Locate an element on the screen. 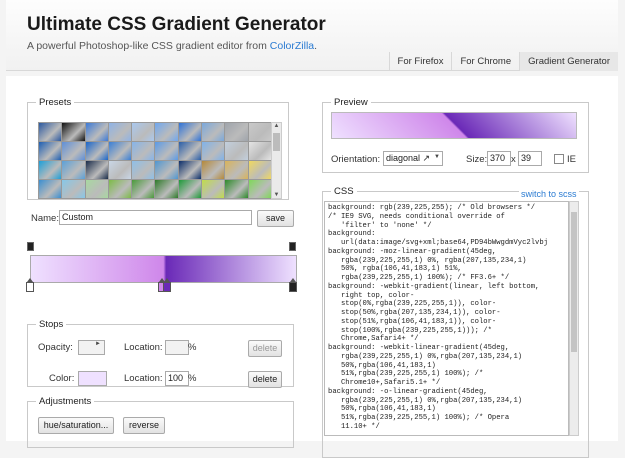  presets-grid is located at coordinates (155, 160).